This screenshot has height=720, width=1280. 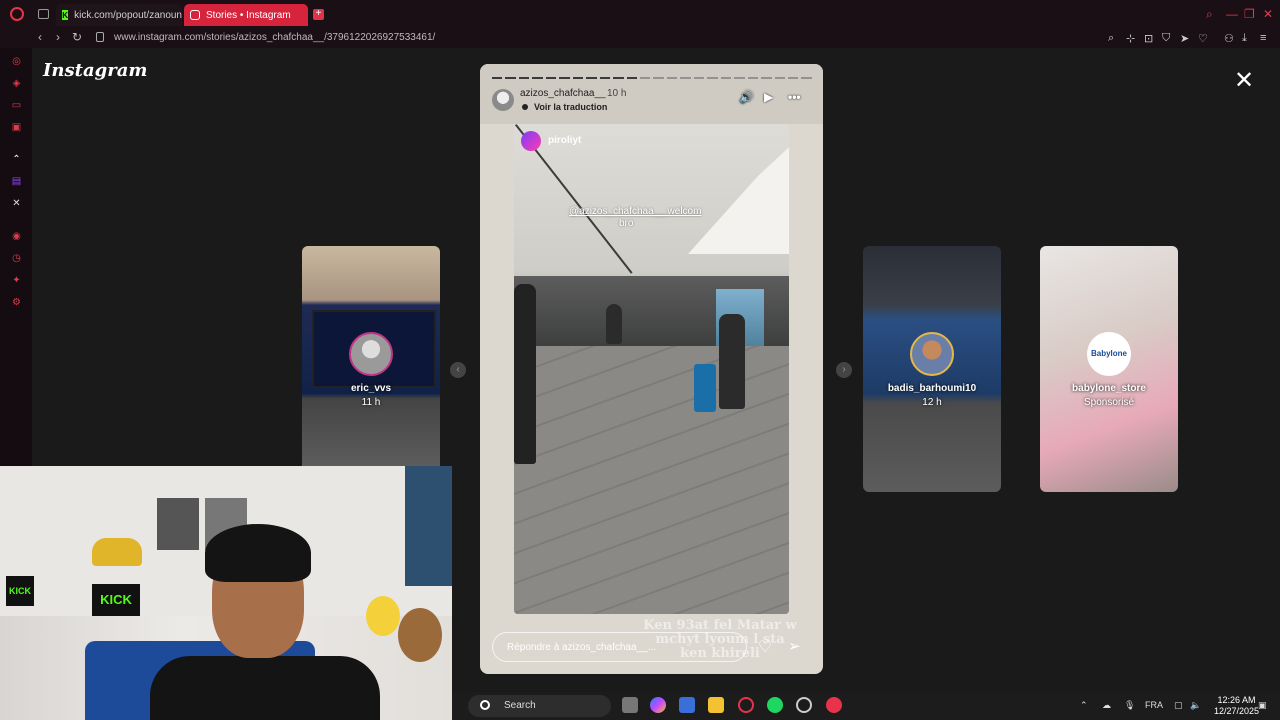 What do you see at coordinates (16, 159) in the screenshot?
I see `kick-app-icon: ⌃` at bounding box center [16, 159].